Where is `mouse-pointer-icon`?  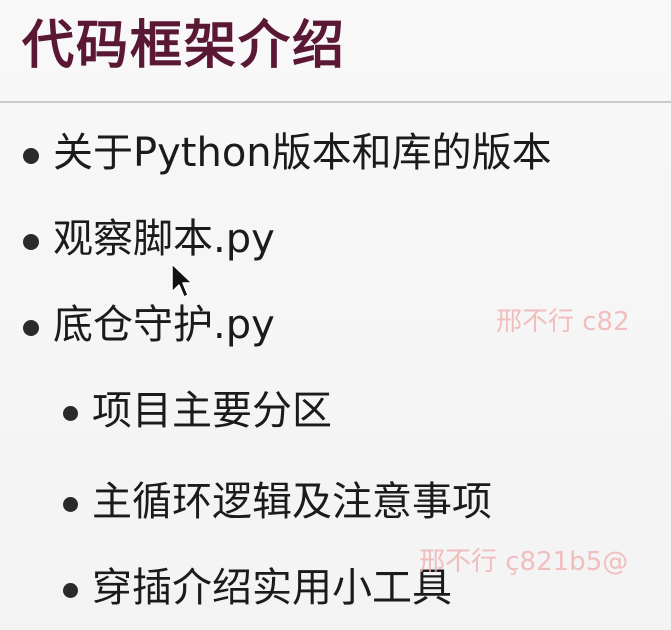
mouse-pointer-icon is located at coordinates (182, 280).